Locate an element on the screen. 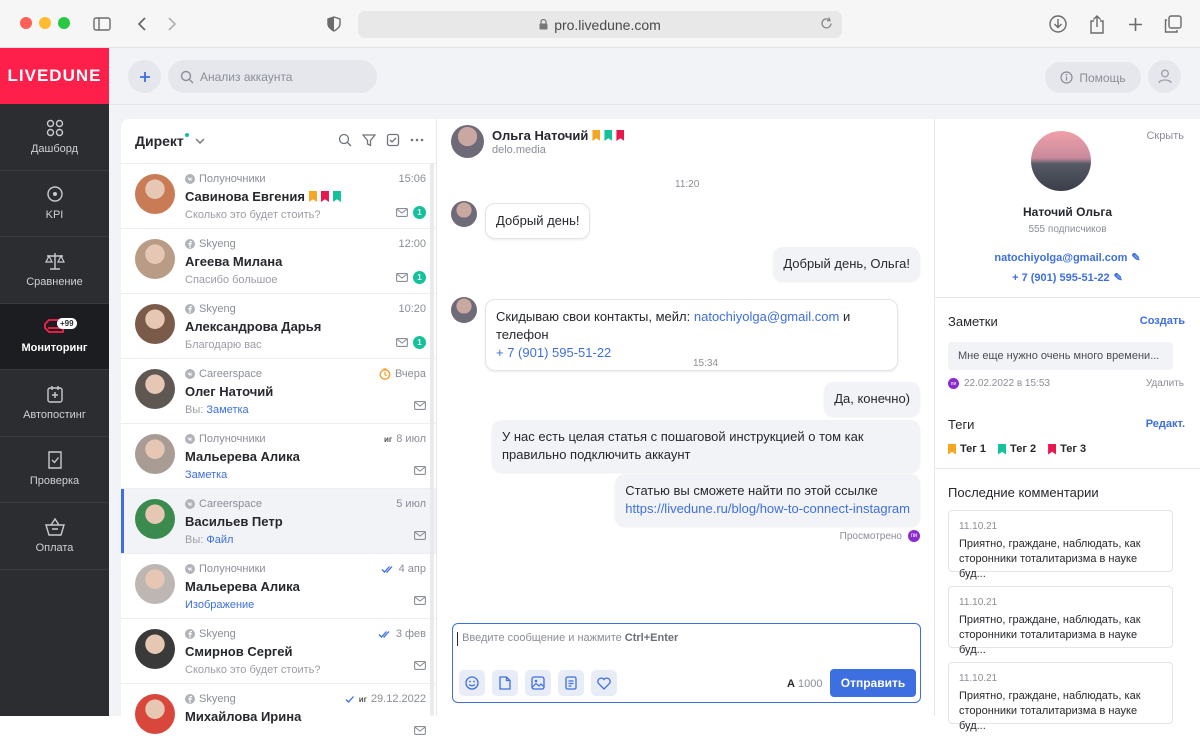 This screenshot has height=748, width=1200. share-icon is located at coordinates (1097, 24).